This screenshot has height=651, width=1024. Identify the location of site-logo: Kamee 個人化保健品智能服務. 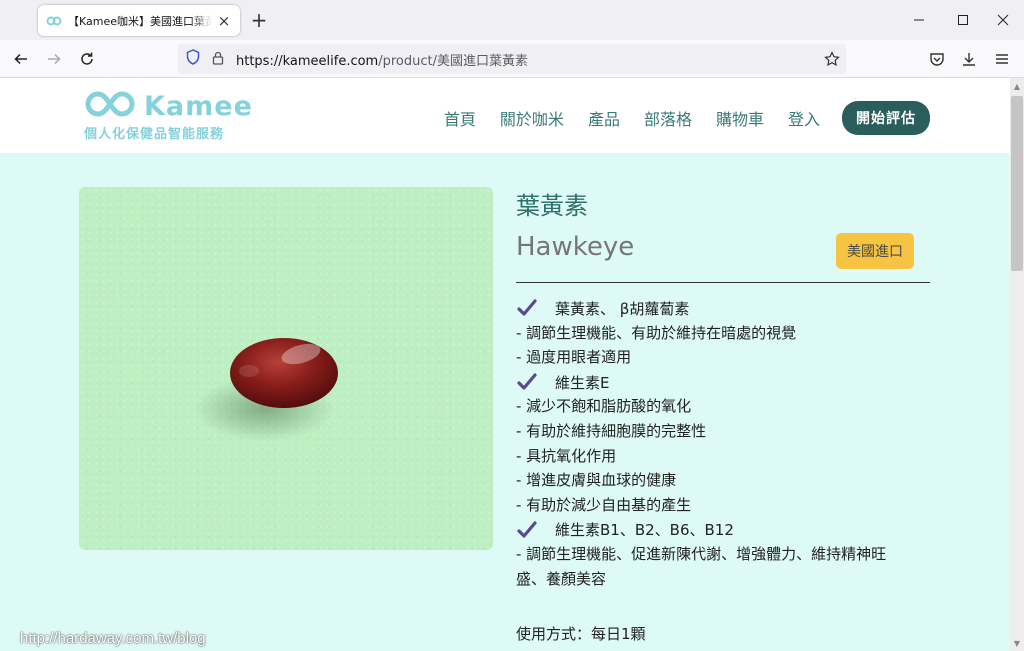
(168, 116).